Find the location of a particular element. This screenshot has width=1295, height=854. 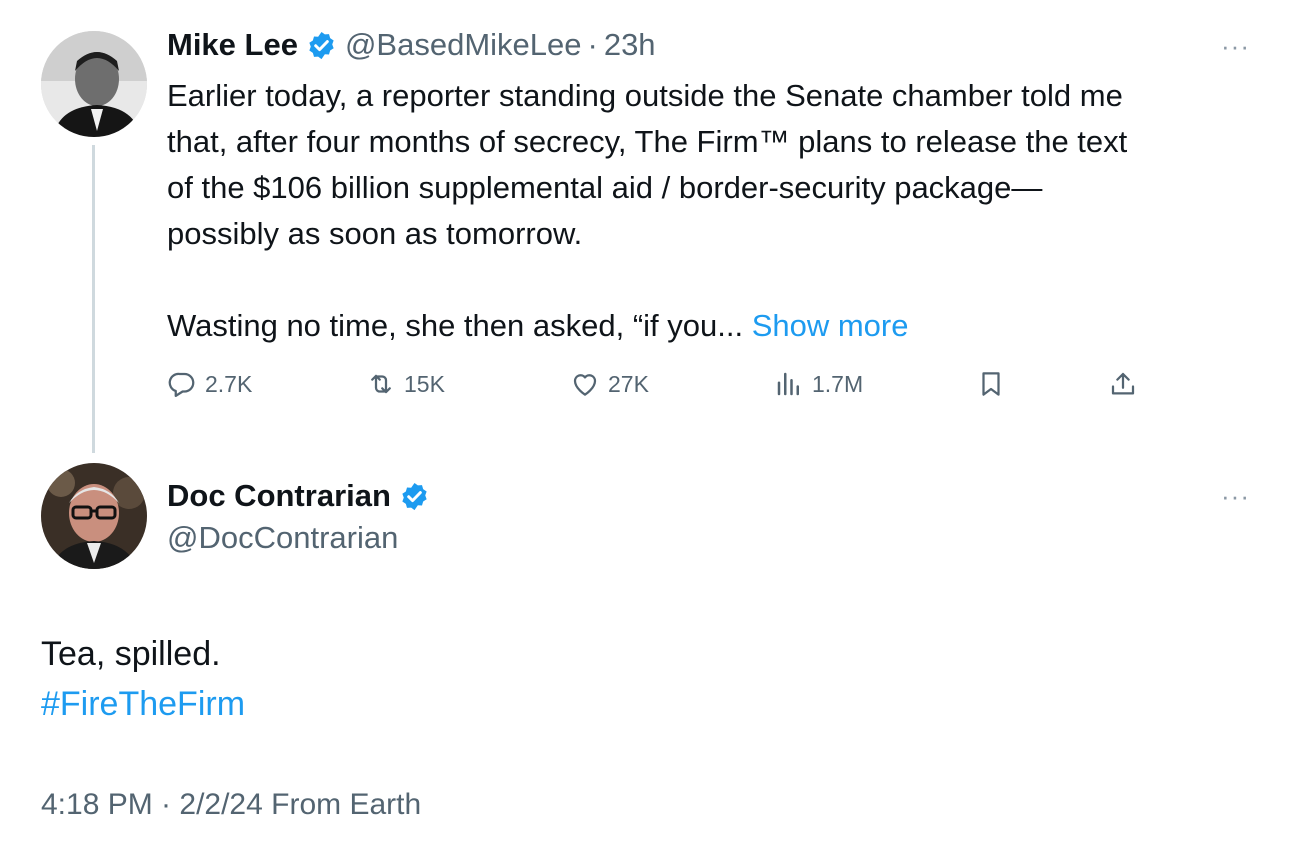

repost-icon is located at coordinates (381, 384).